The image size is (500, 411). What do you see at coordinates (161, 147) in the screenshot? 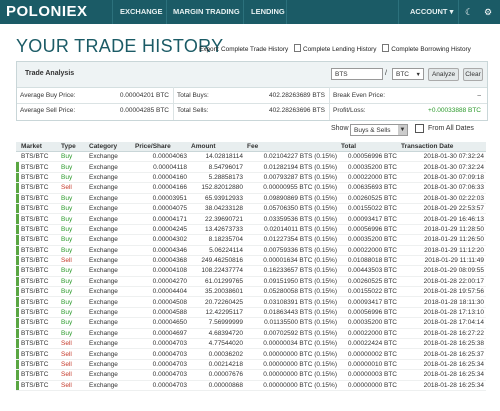
I see `column-header: Price/Share` at bounding box center [161, 147].